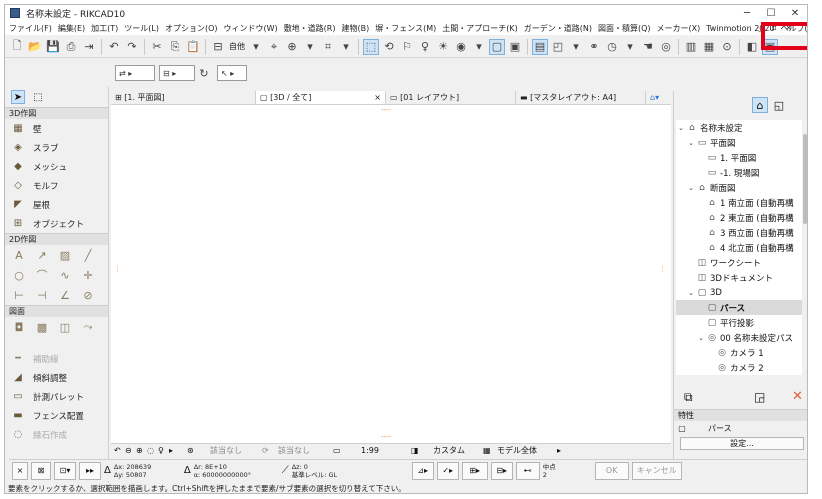 The width and height of the screenshot is (822, 499). I want to click on tab-master-layout: ▬ [マスタレイアウト: A4], so click(581, 97).